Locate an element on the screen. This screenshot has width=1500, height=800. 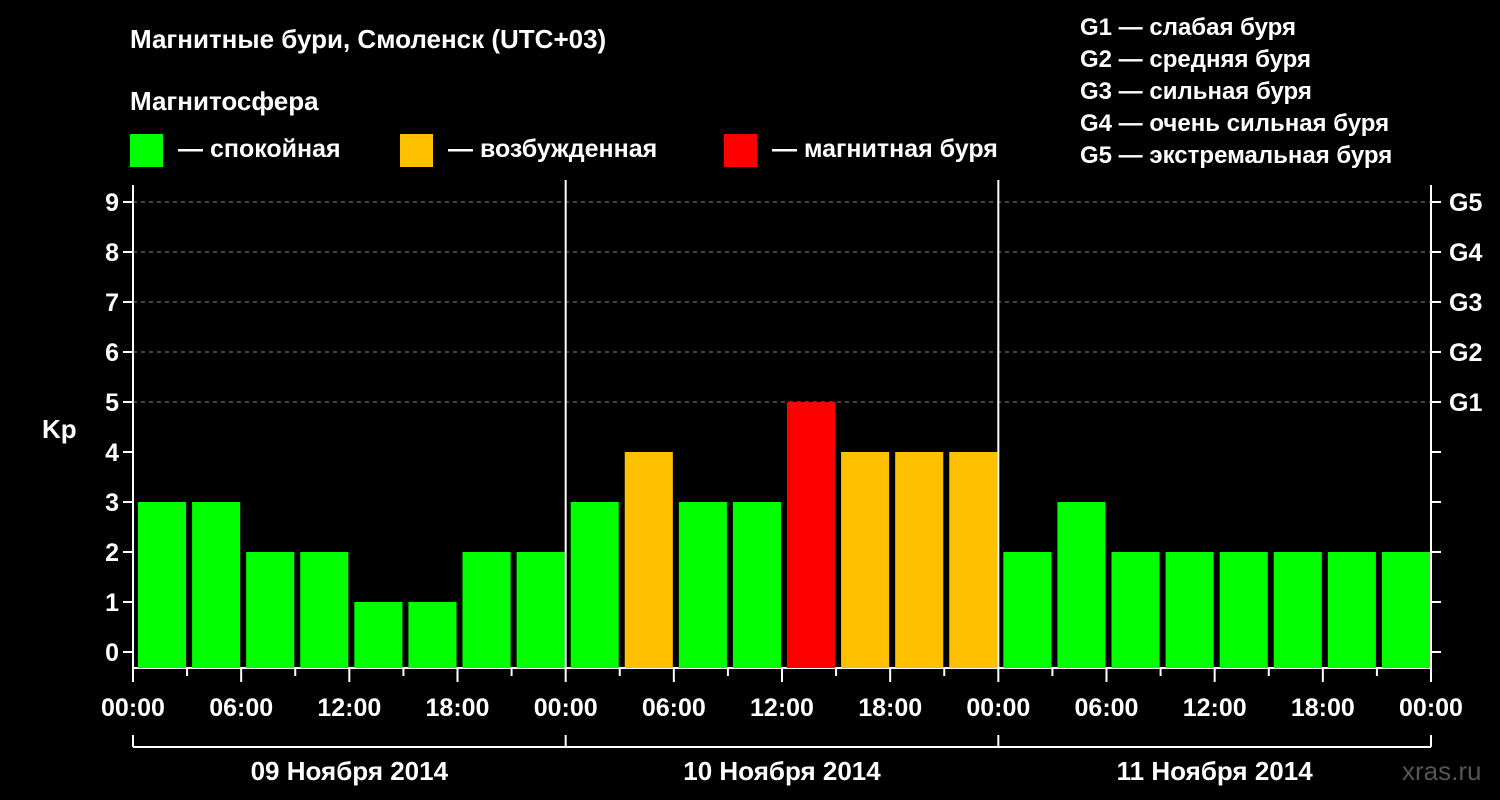
y-tick-label: 6 is located at coordinates (112, 353).